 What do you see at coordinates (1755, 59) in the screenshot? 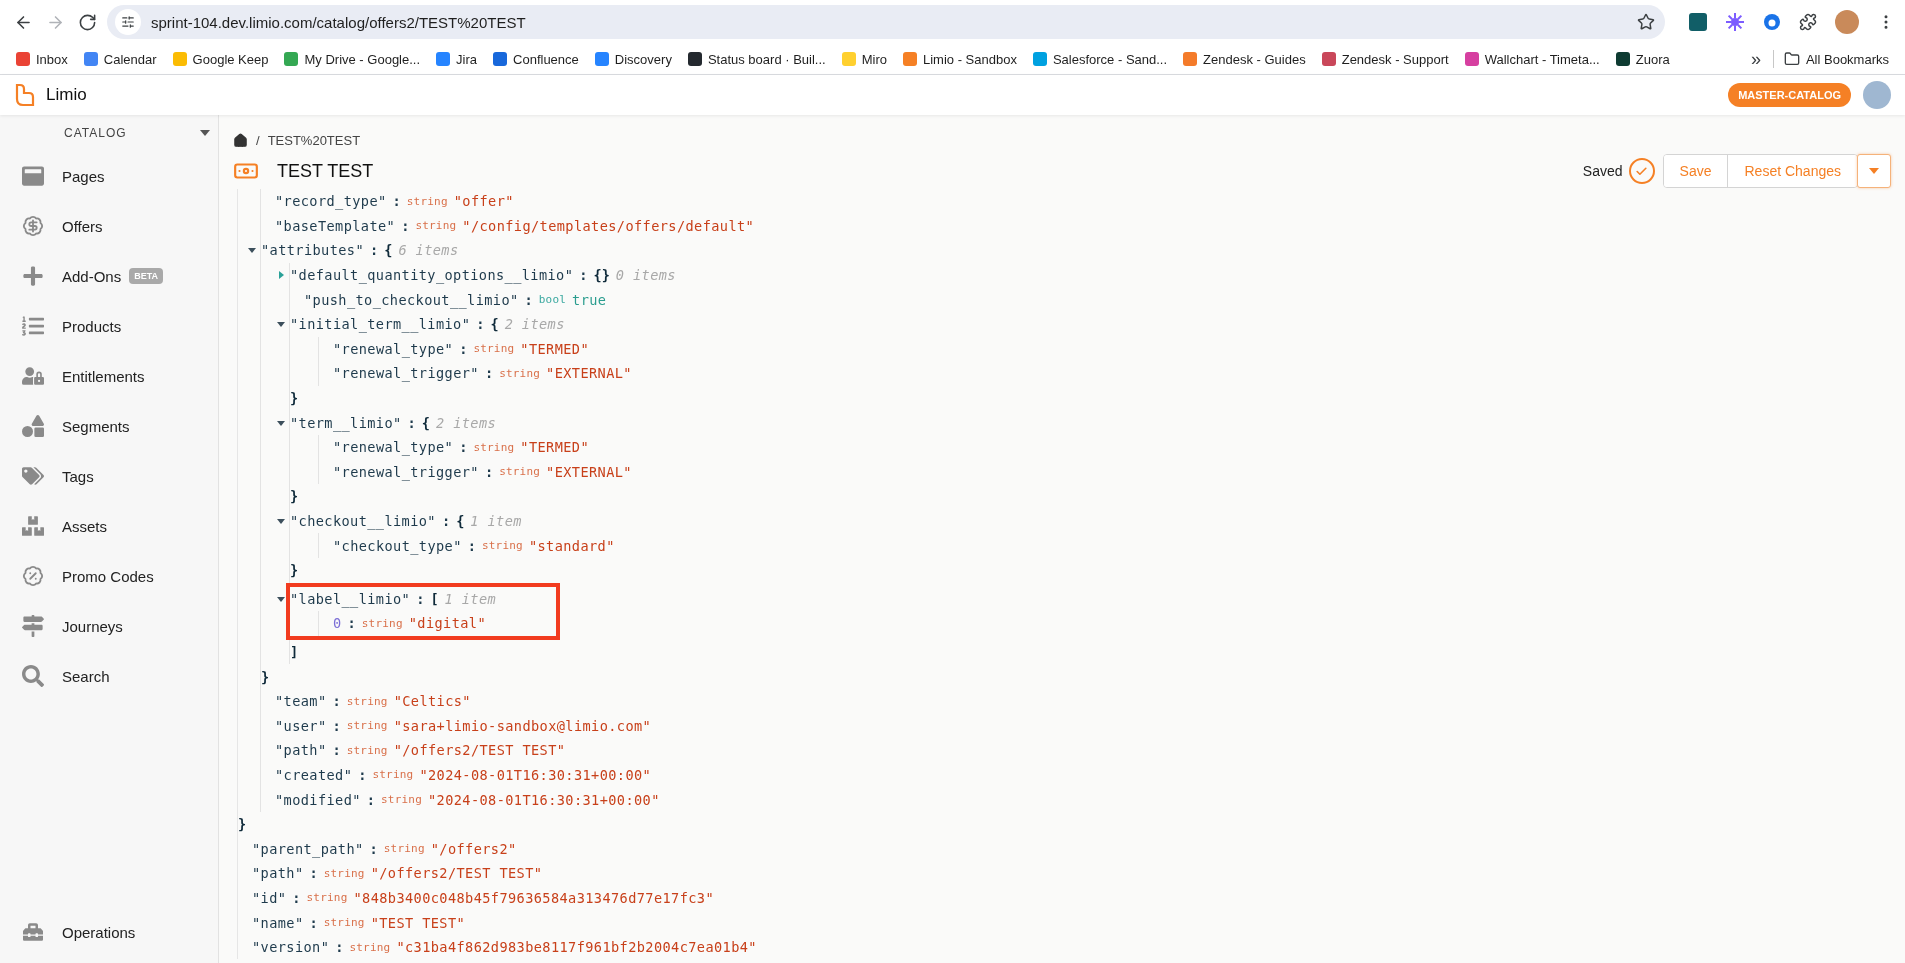
I see `more-bookmarks-button: »` at bounding box center [1755, 59].